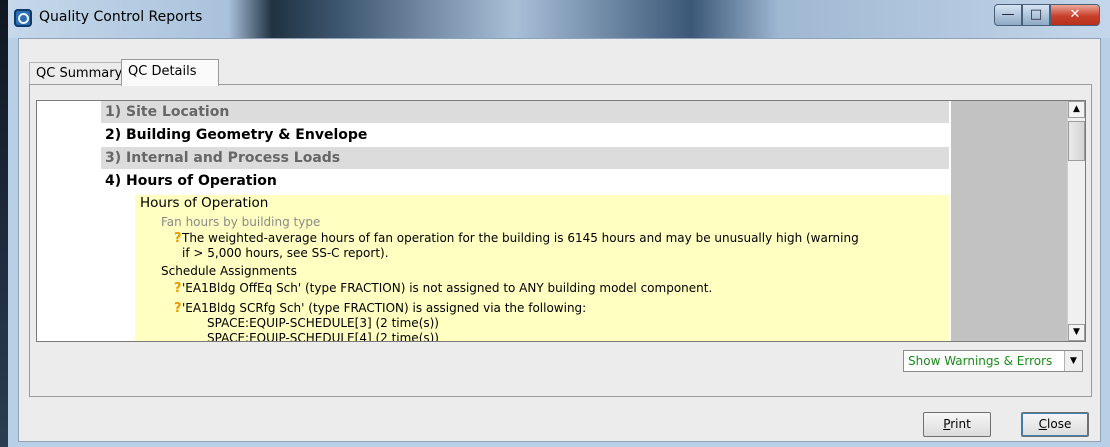 The image size is (1110, 447). Describe the element at coordinates (1076, 141) in the screenshot. I see `scroll-thumb` at that location.